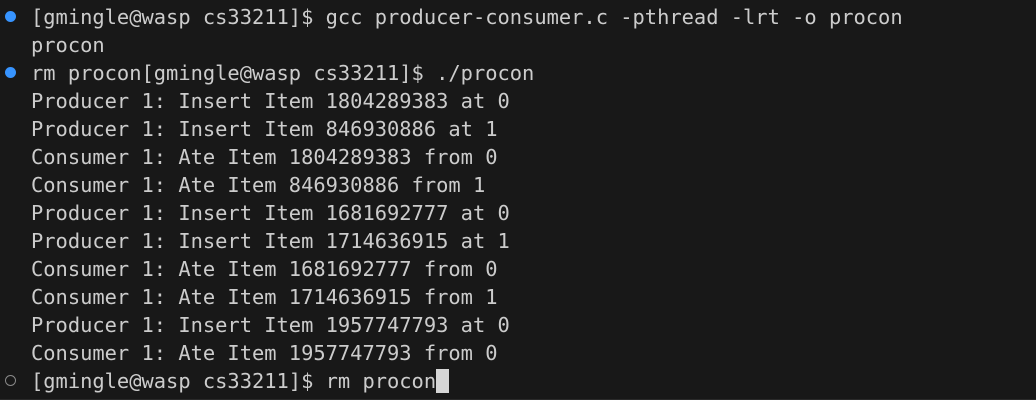 The image size is (1036, 400). Describe the element at coordinates (10, 380) in the screenshot. I see `command-pending-decoration-icon` at that location.